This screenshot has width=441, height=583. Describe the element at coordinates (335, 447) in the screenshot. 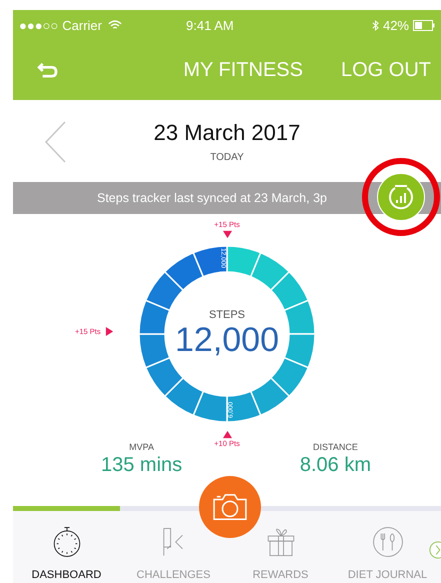

I see `stat-label: DISTANCE` at that location.